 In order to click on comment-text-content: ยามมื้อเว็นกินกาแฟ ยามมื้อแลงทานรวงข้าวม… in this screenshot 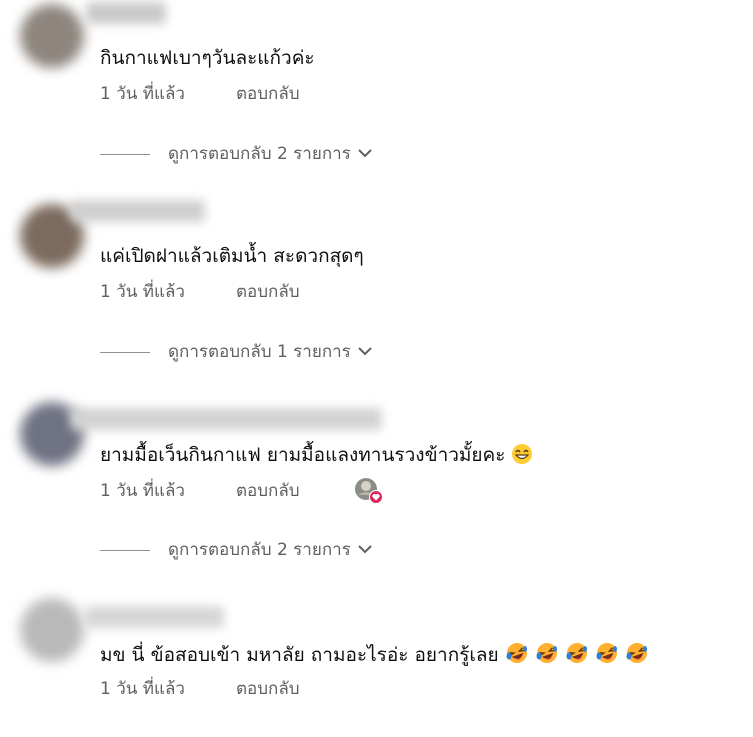, I will do `click(303, 455)`.